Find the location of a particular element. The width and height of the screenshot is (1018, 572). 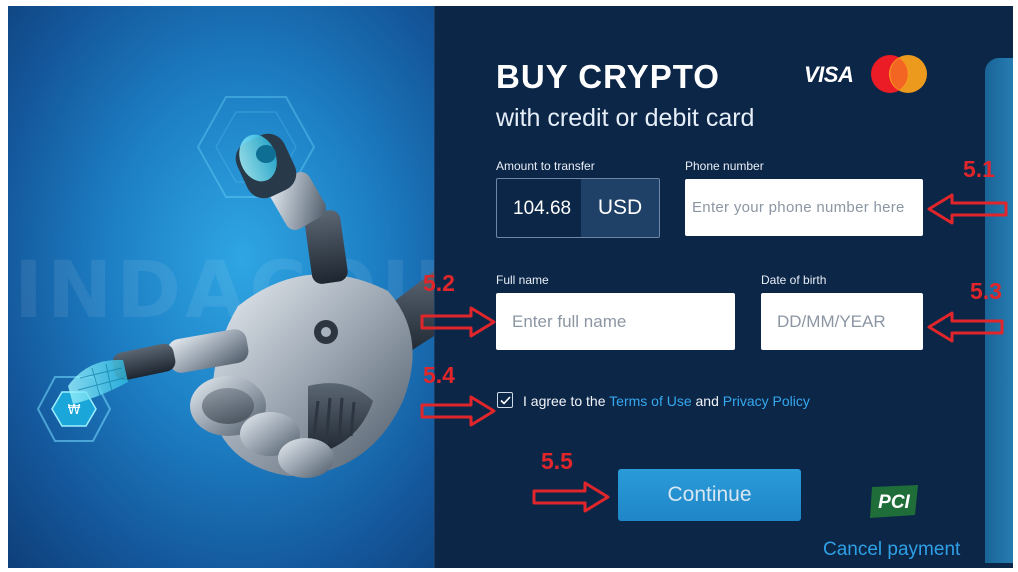

annotation-5-2: 5.2 is located at coordinates (439, 283).